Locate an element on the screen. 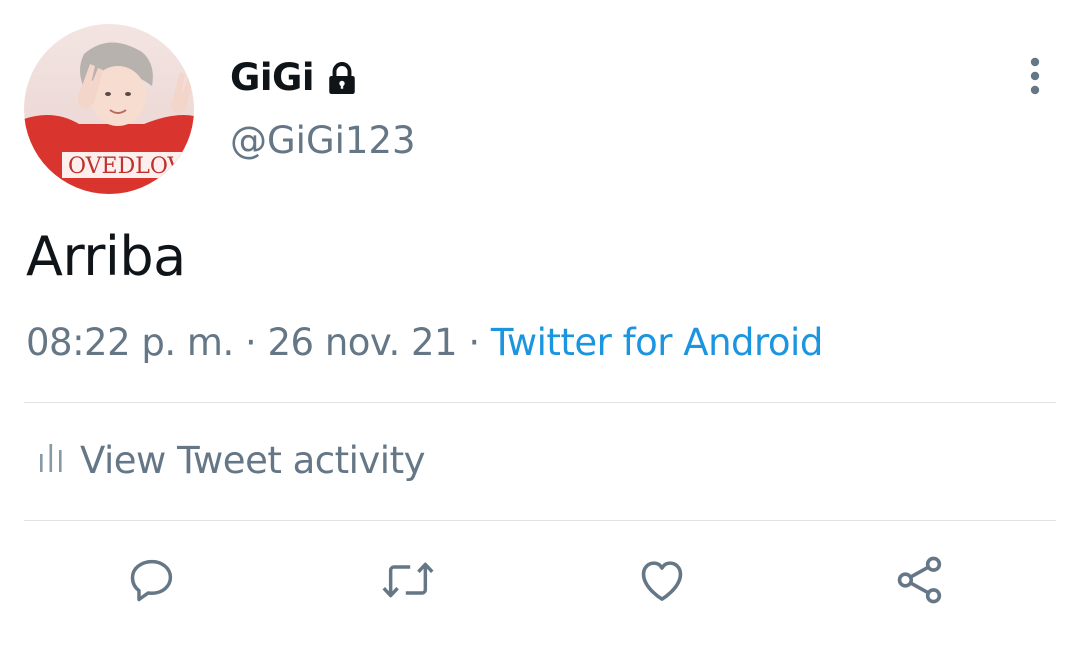 Image resolution: width=1080 pixels, height=659 pixels. avatar: OVEDLOVE is located at coordinates (109, 109).